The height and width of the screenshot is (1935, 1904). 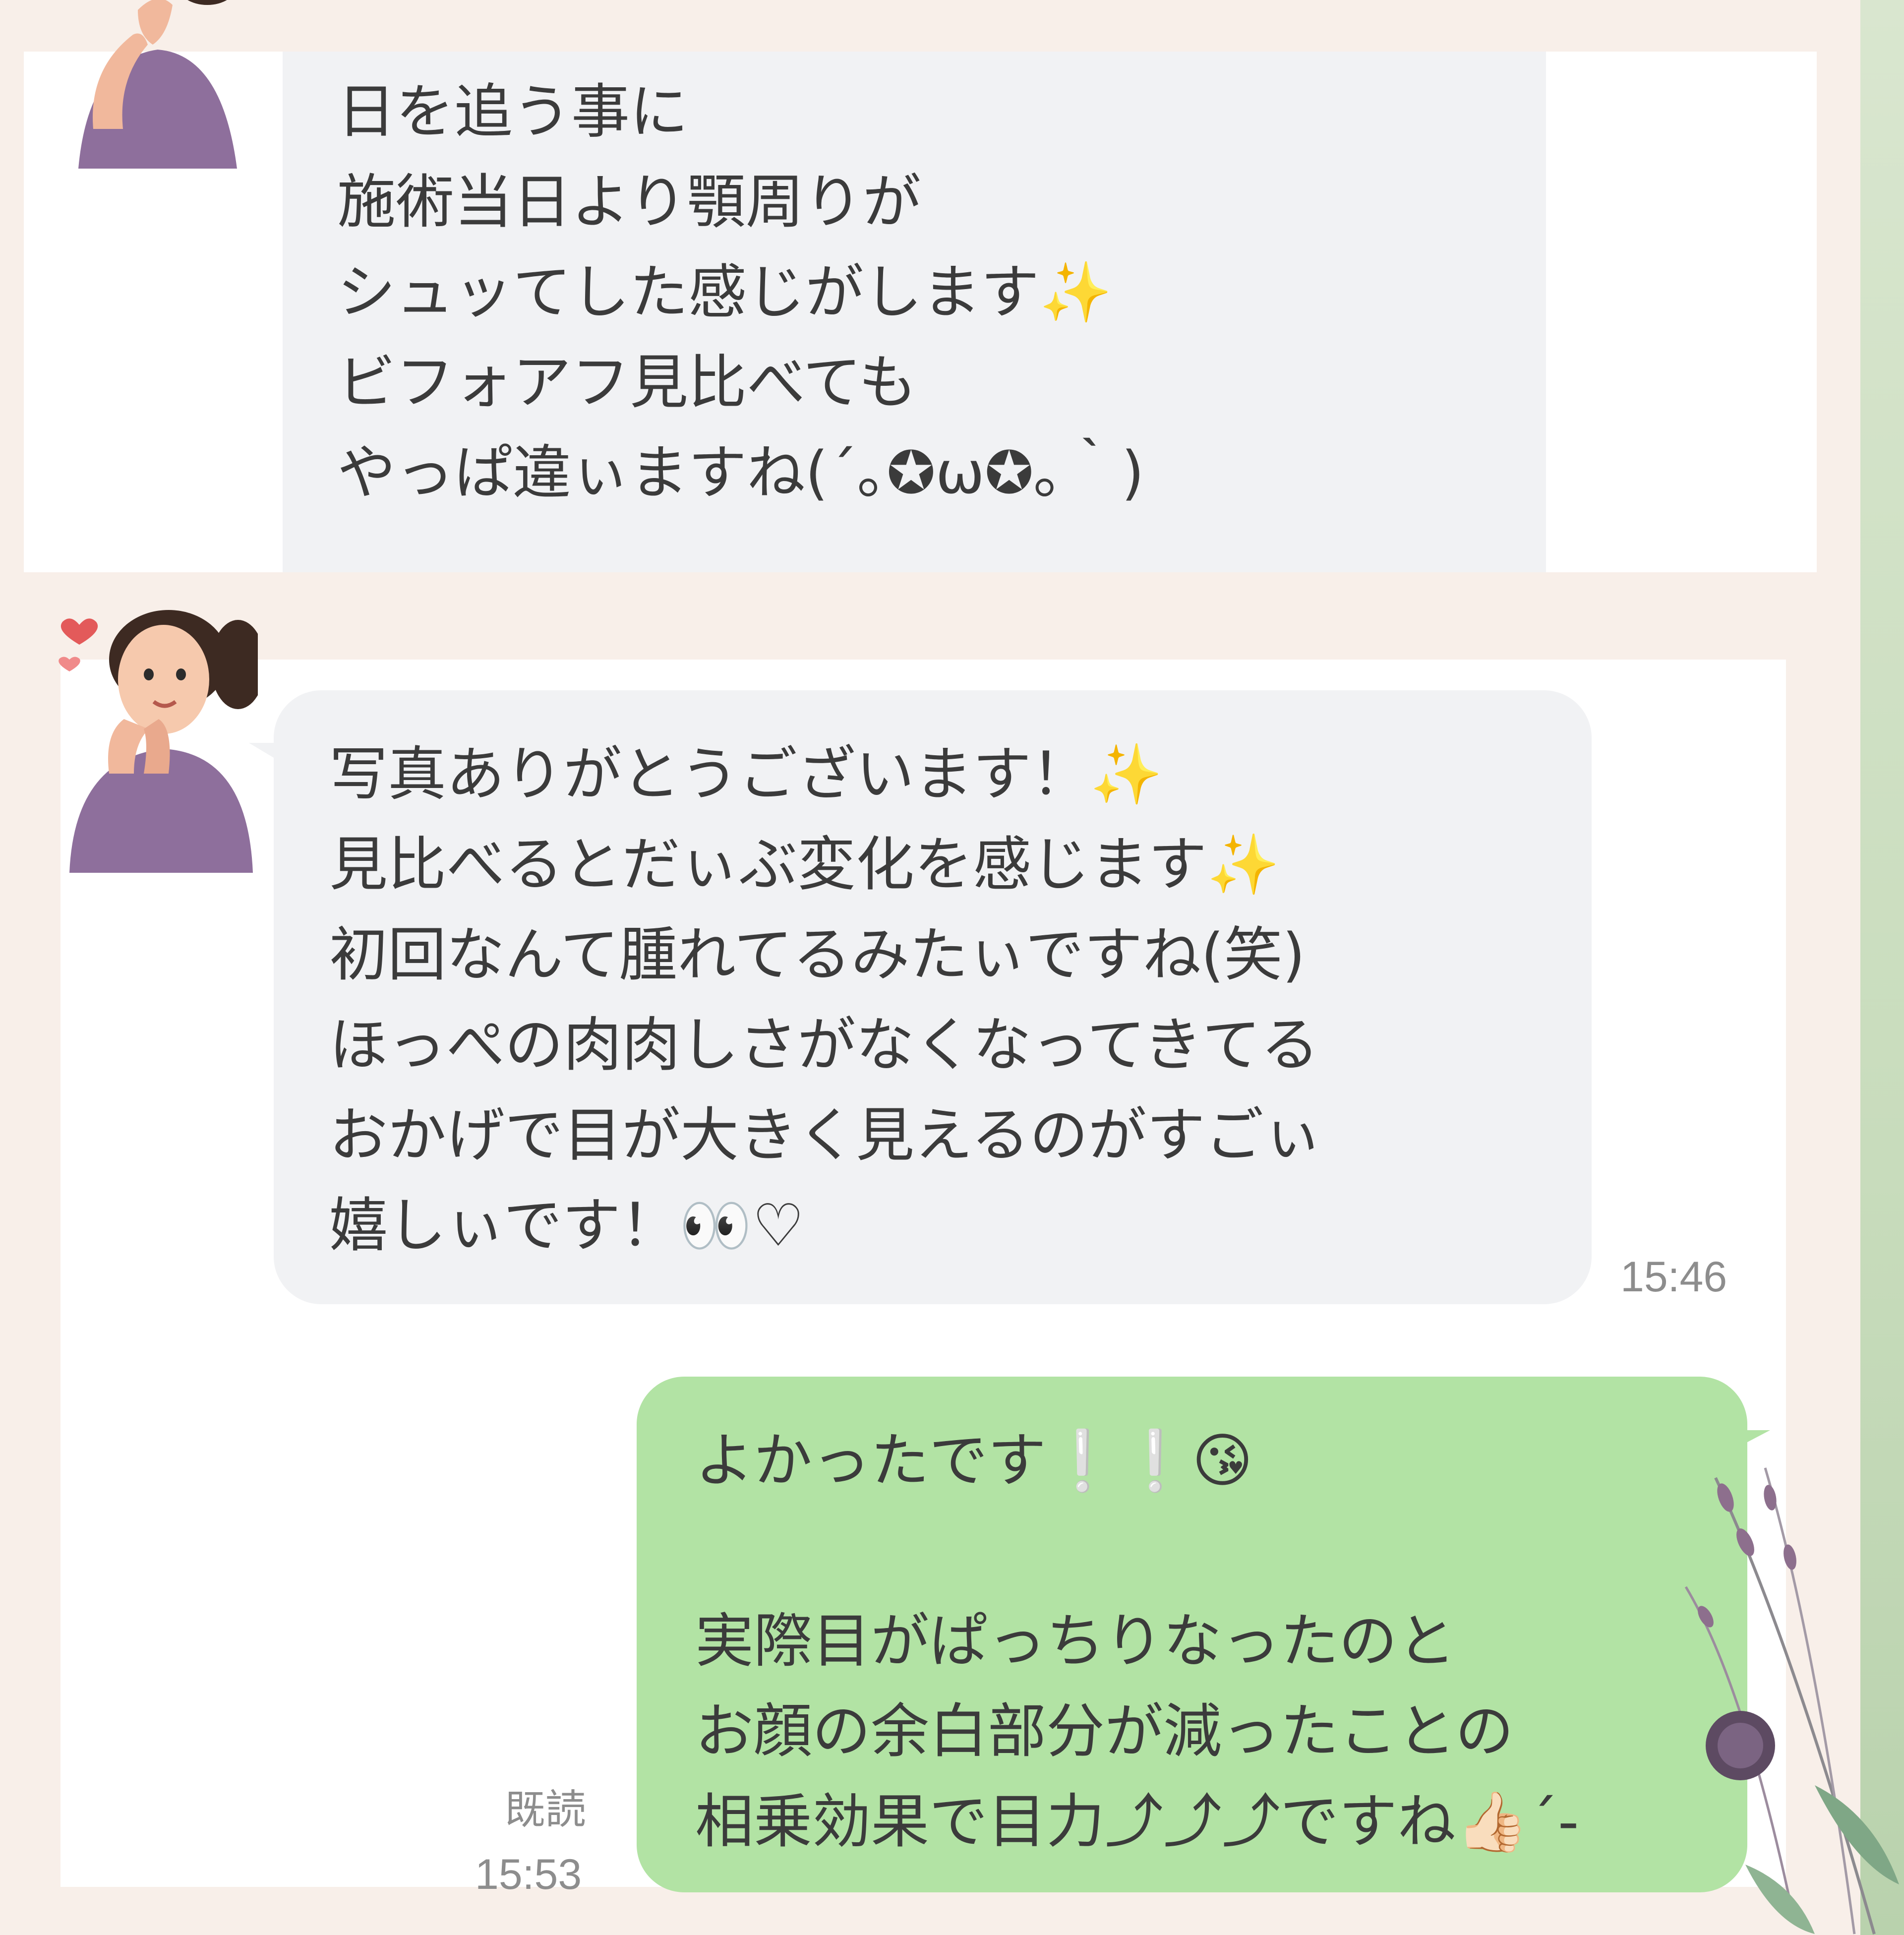 What do you see at coordinates (1791, 1701) in the screenshot?
I see `flower-sprig-decoration` at bounding box center [1791, 1701].